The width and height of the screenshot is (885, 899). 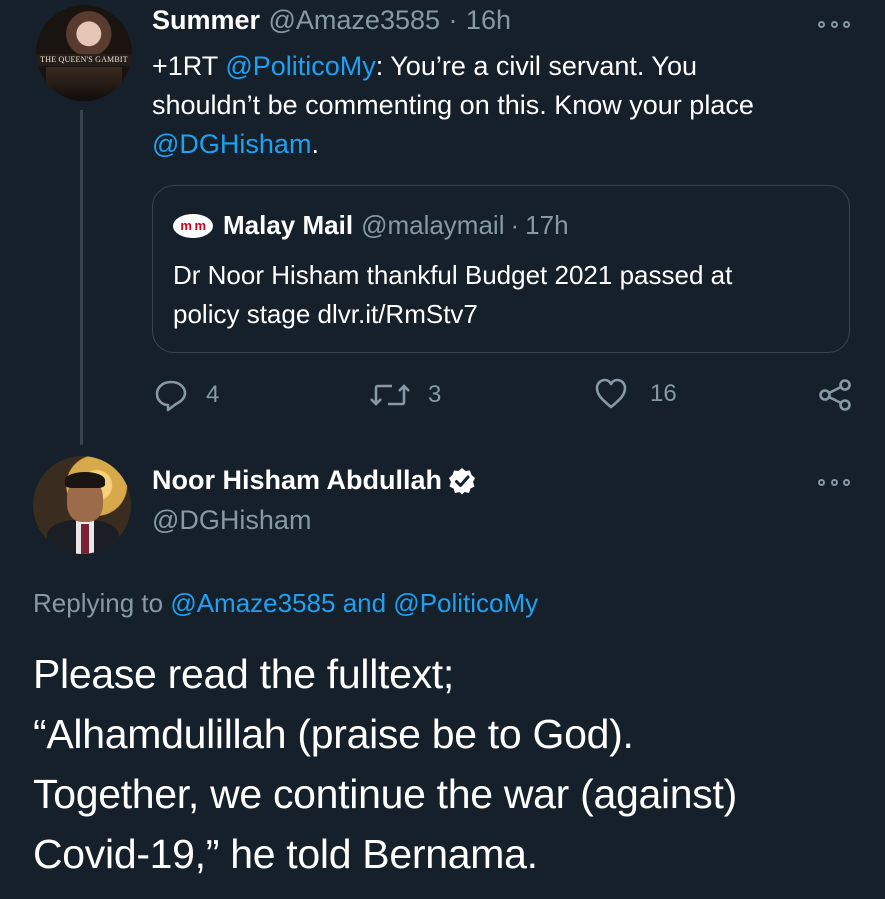 What do you see at coordinates (285, 854) in the screenshot?
I see `tweet2-text-line: Covid-19,” he told Bernama.` at bounding box center [285, 854].